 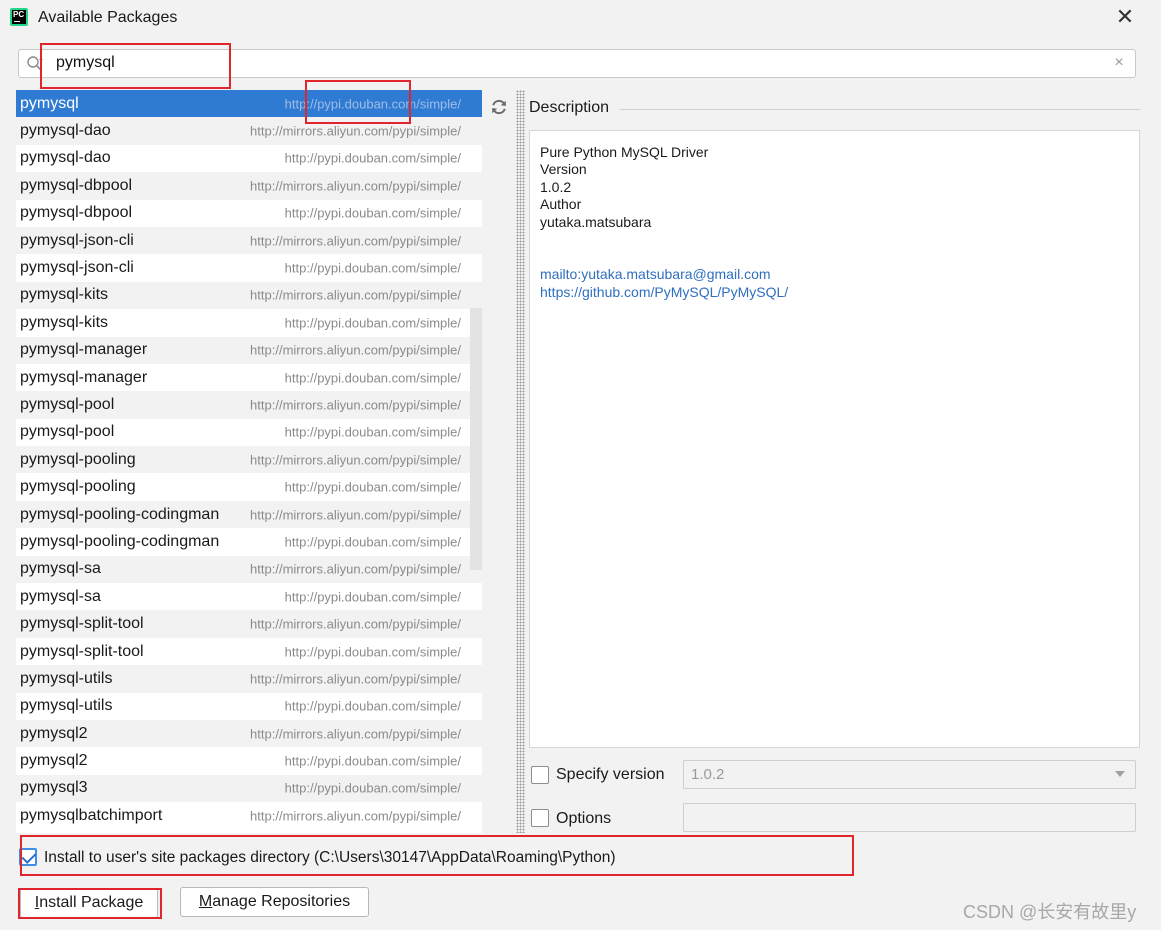 I want to click on install-package-button: Install Package, so click(x=89, y=903).